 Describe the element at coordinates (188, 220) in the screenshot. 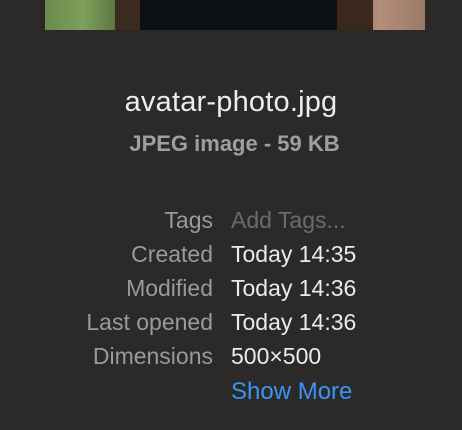

I see `tags-label: Tags` at that location.